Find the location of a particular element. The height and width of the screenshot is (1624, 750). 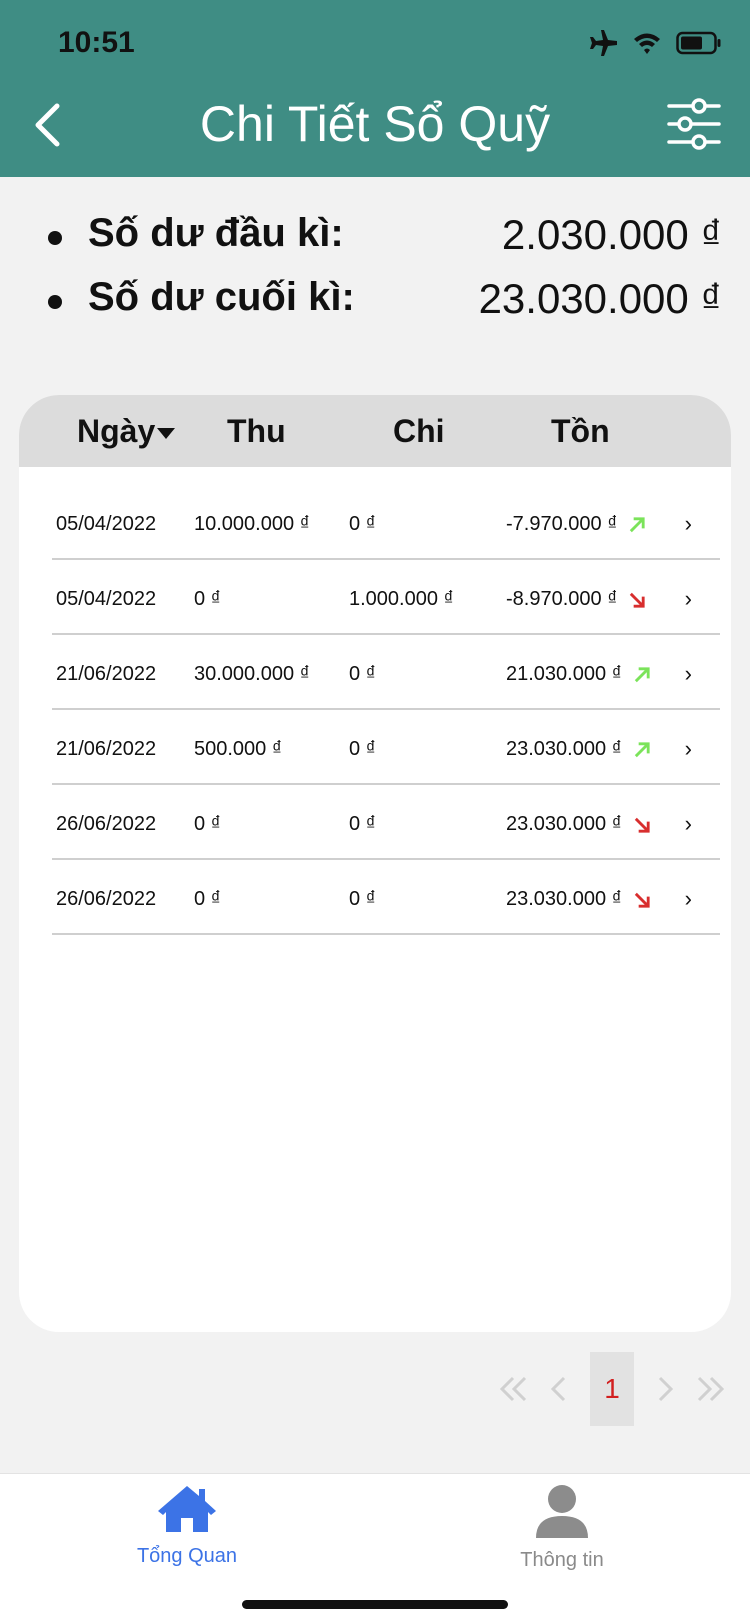

opening-balance-label: Số dư đầu kì: is located at coordinates (216, 233).